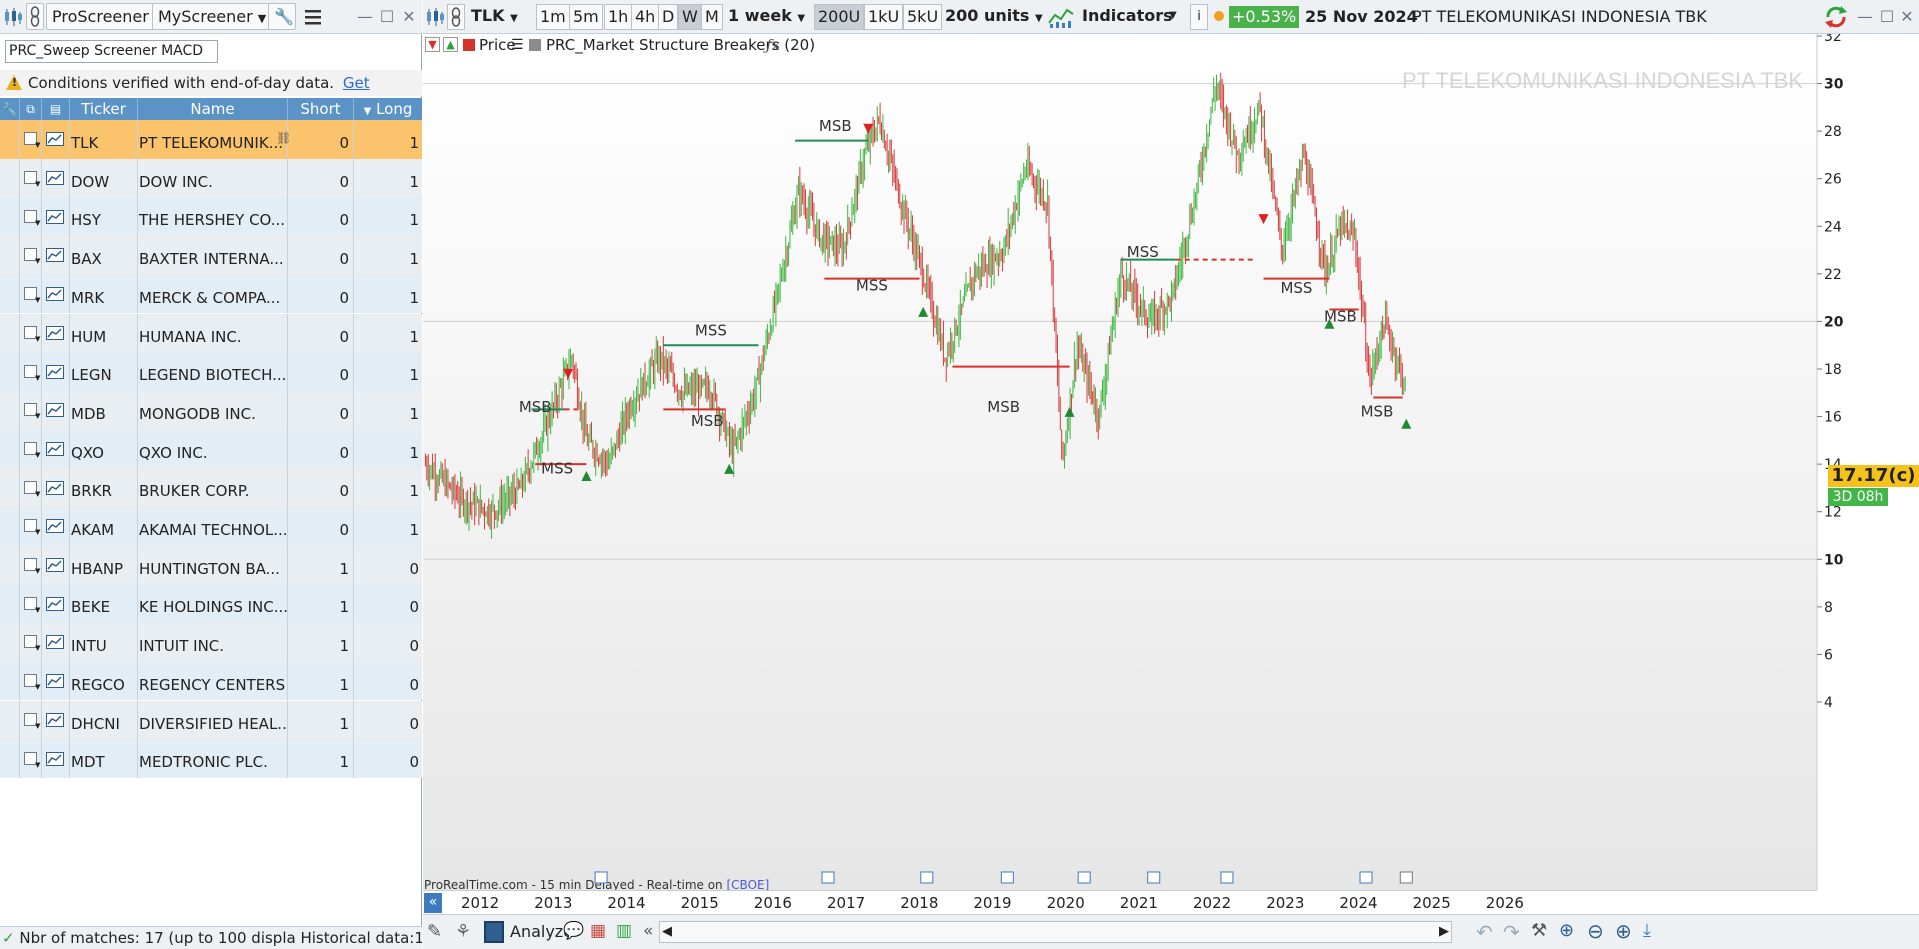  I want to click on tf-d-button: D, so click(668, 17).